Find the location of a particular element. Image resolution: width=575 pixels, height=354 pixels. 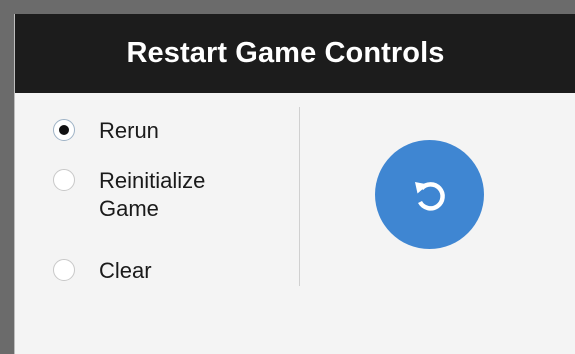

reinitialize-game-radio is located at coordinates (64, 180).